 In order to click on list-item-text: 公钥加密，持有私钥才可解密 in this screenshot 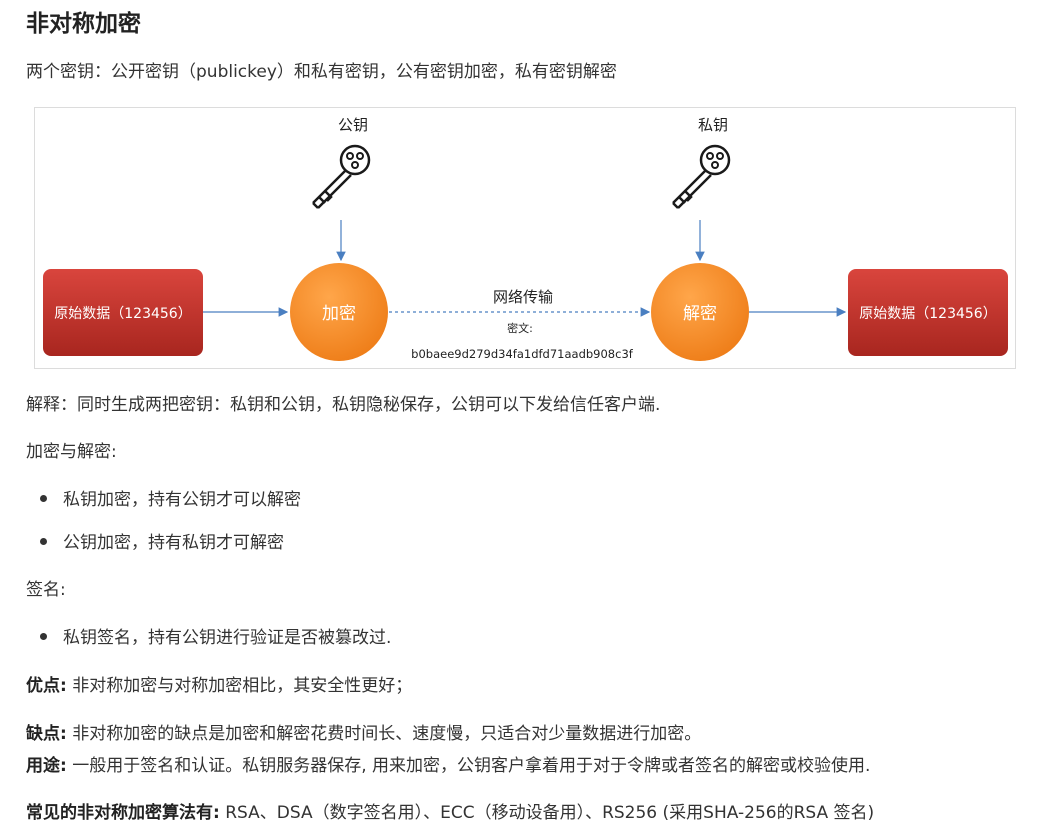, I will do `click(173, 543)`.